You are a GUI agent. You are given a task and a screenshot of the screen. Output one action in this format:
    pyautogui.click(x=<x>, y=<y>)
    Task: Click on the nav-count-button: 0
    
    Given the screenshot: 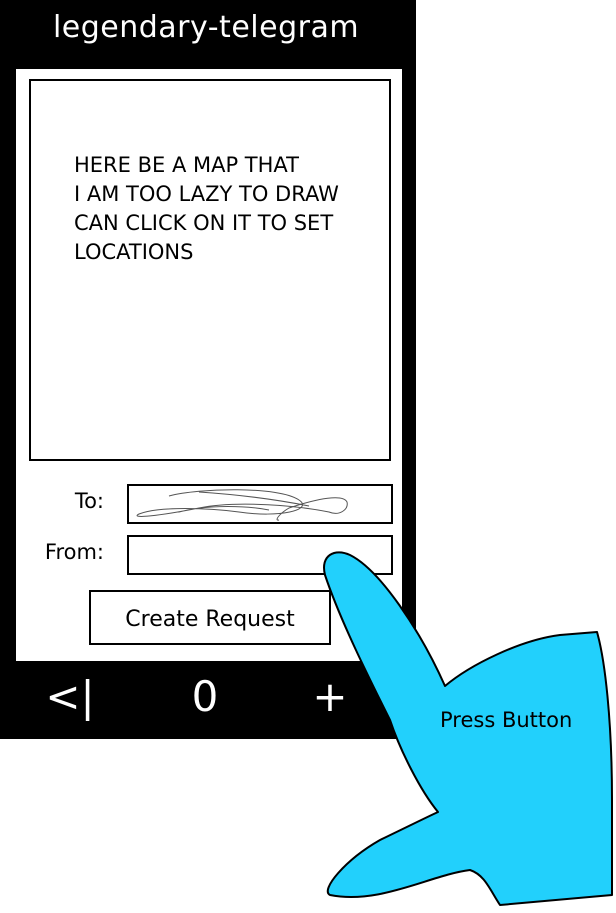 What is the action you would take?
    pyautogui.click(x=205, y=697)
    